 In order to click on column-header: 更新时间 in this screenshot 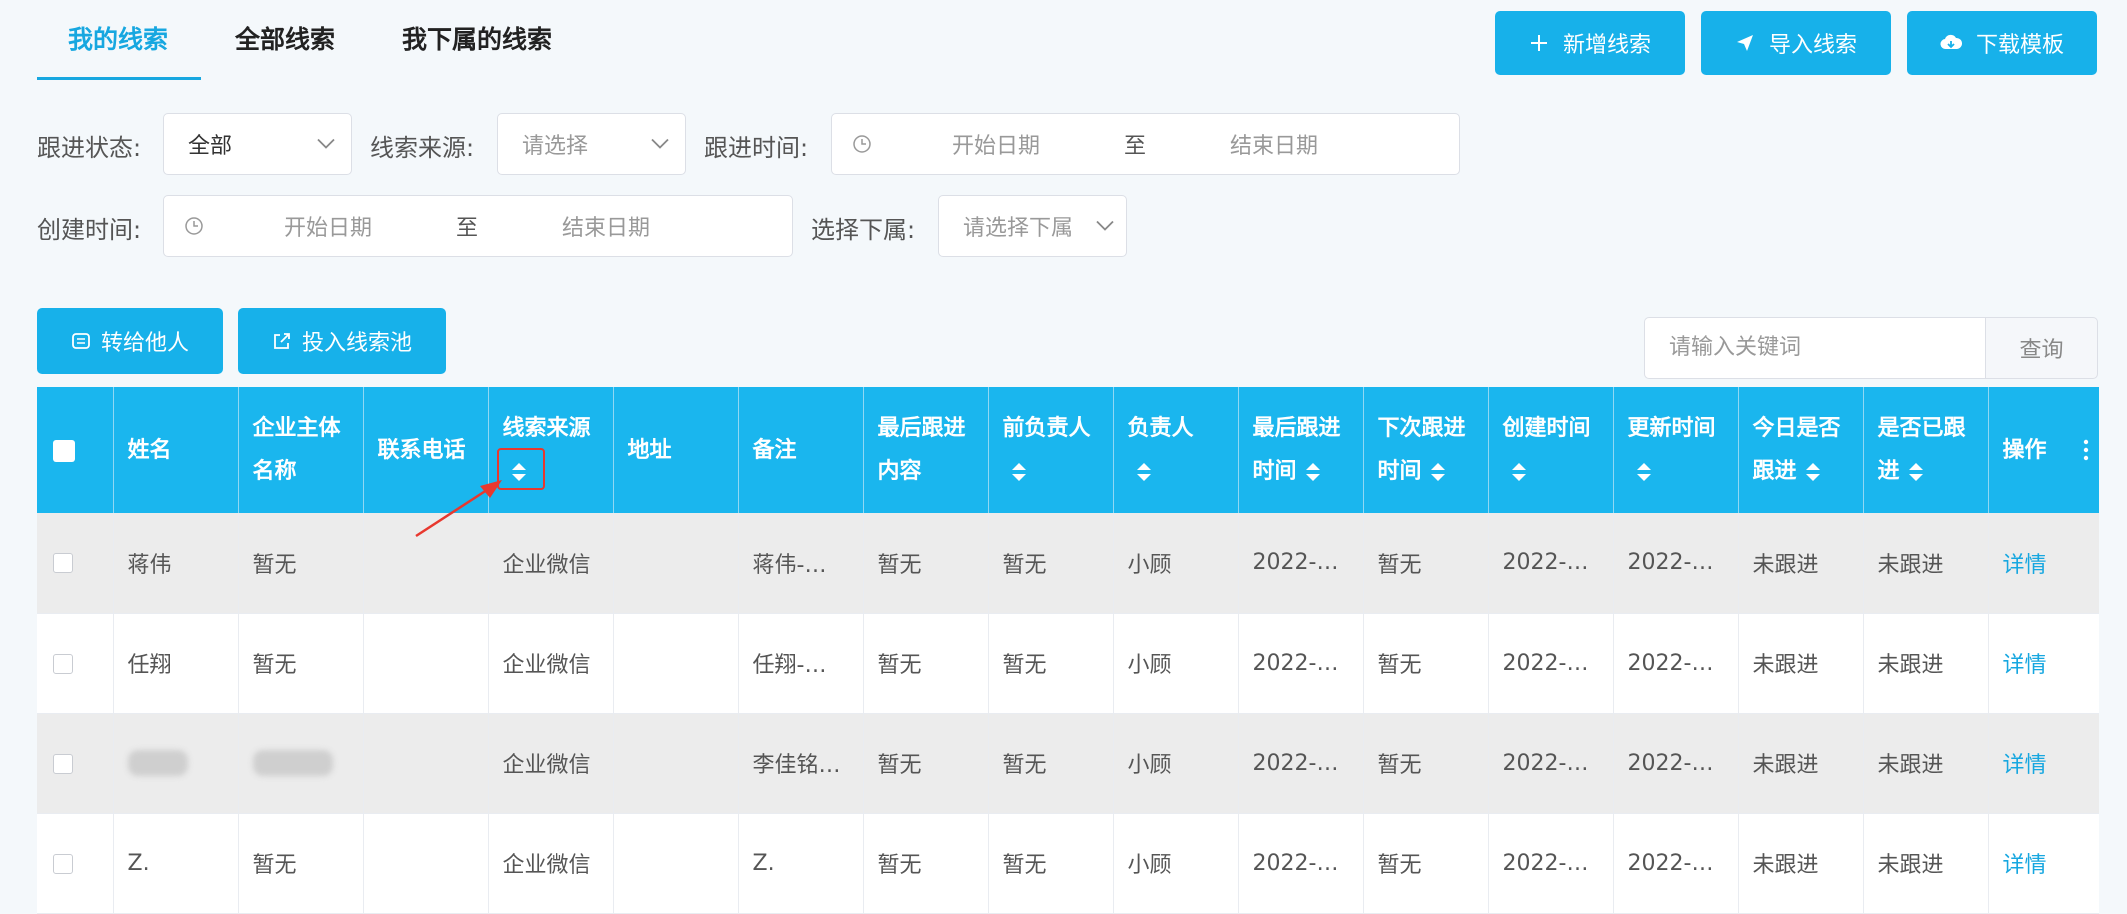, I will do `click(1676, 450)`.